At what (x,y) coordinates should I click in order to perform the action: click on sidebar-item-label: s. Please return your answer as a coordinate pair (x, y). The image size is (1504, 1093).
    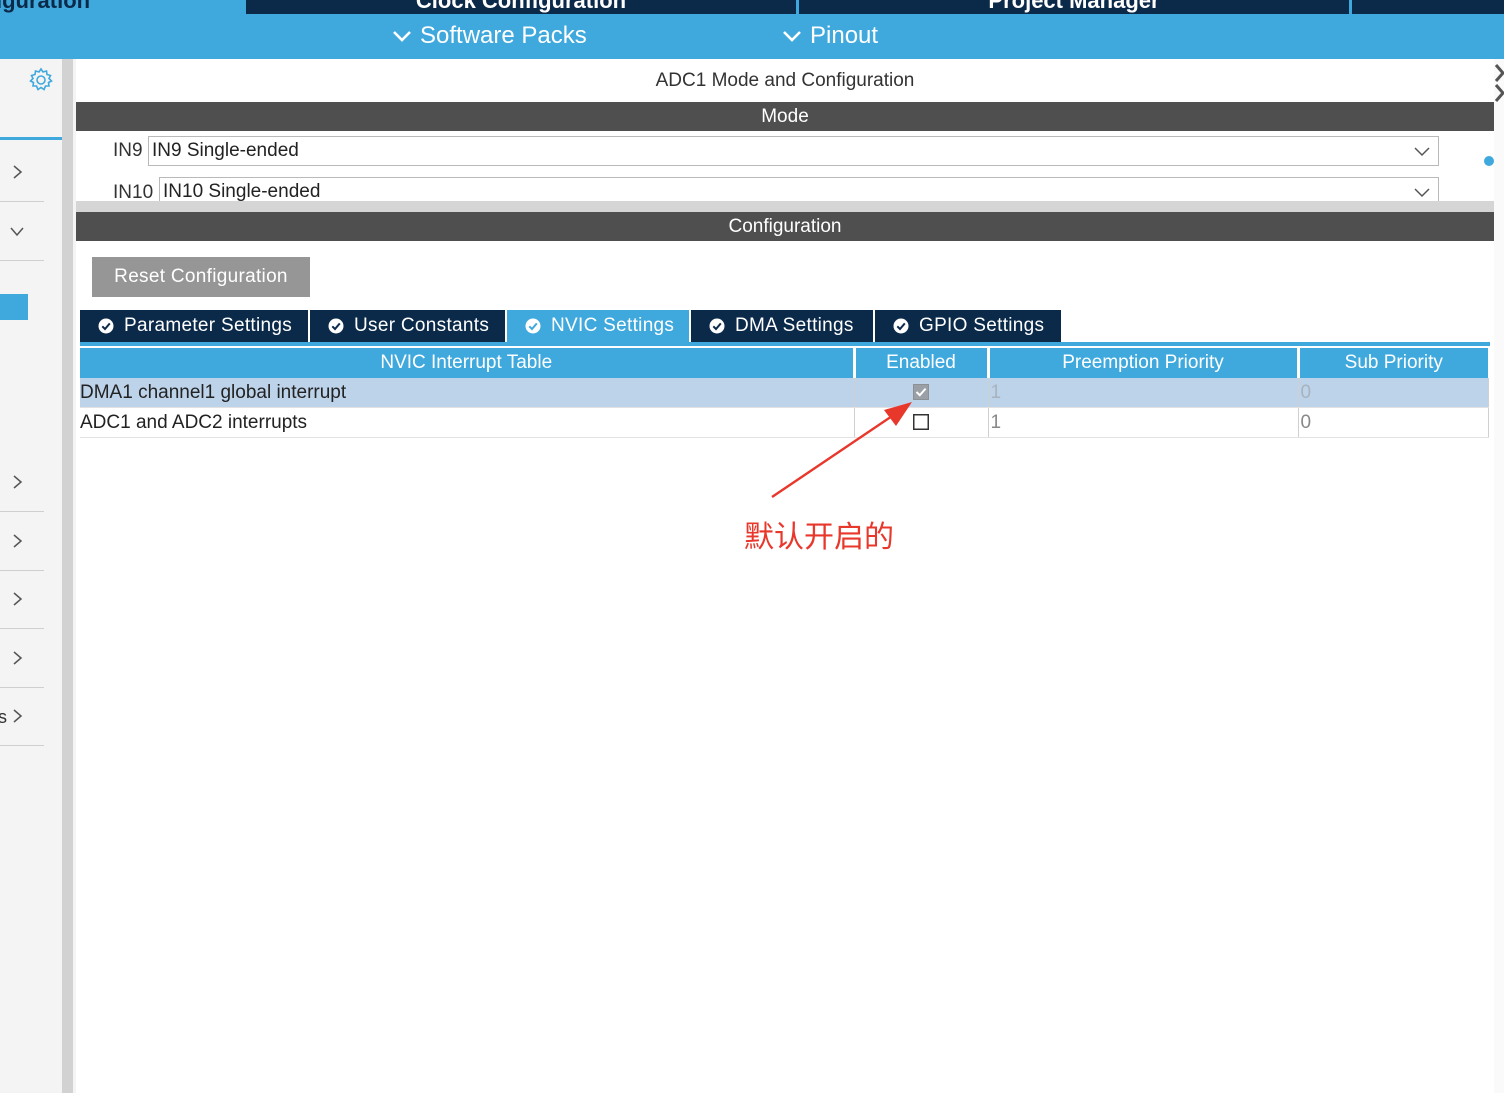
    Looking at the image, I should click on (3, 717).